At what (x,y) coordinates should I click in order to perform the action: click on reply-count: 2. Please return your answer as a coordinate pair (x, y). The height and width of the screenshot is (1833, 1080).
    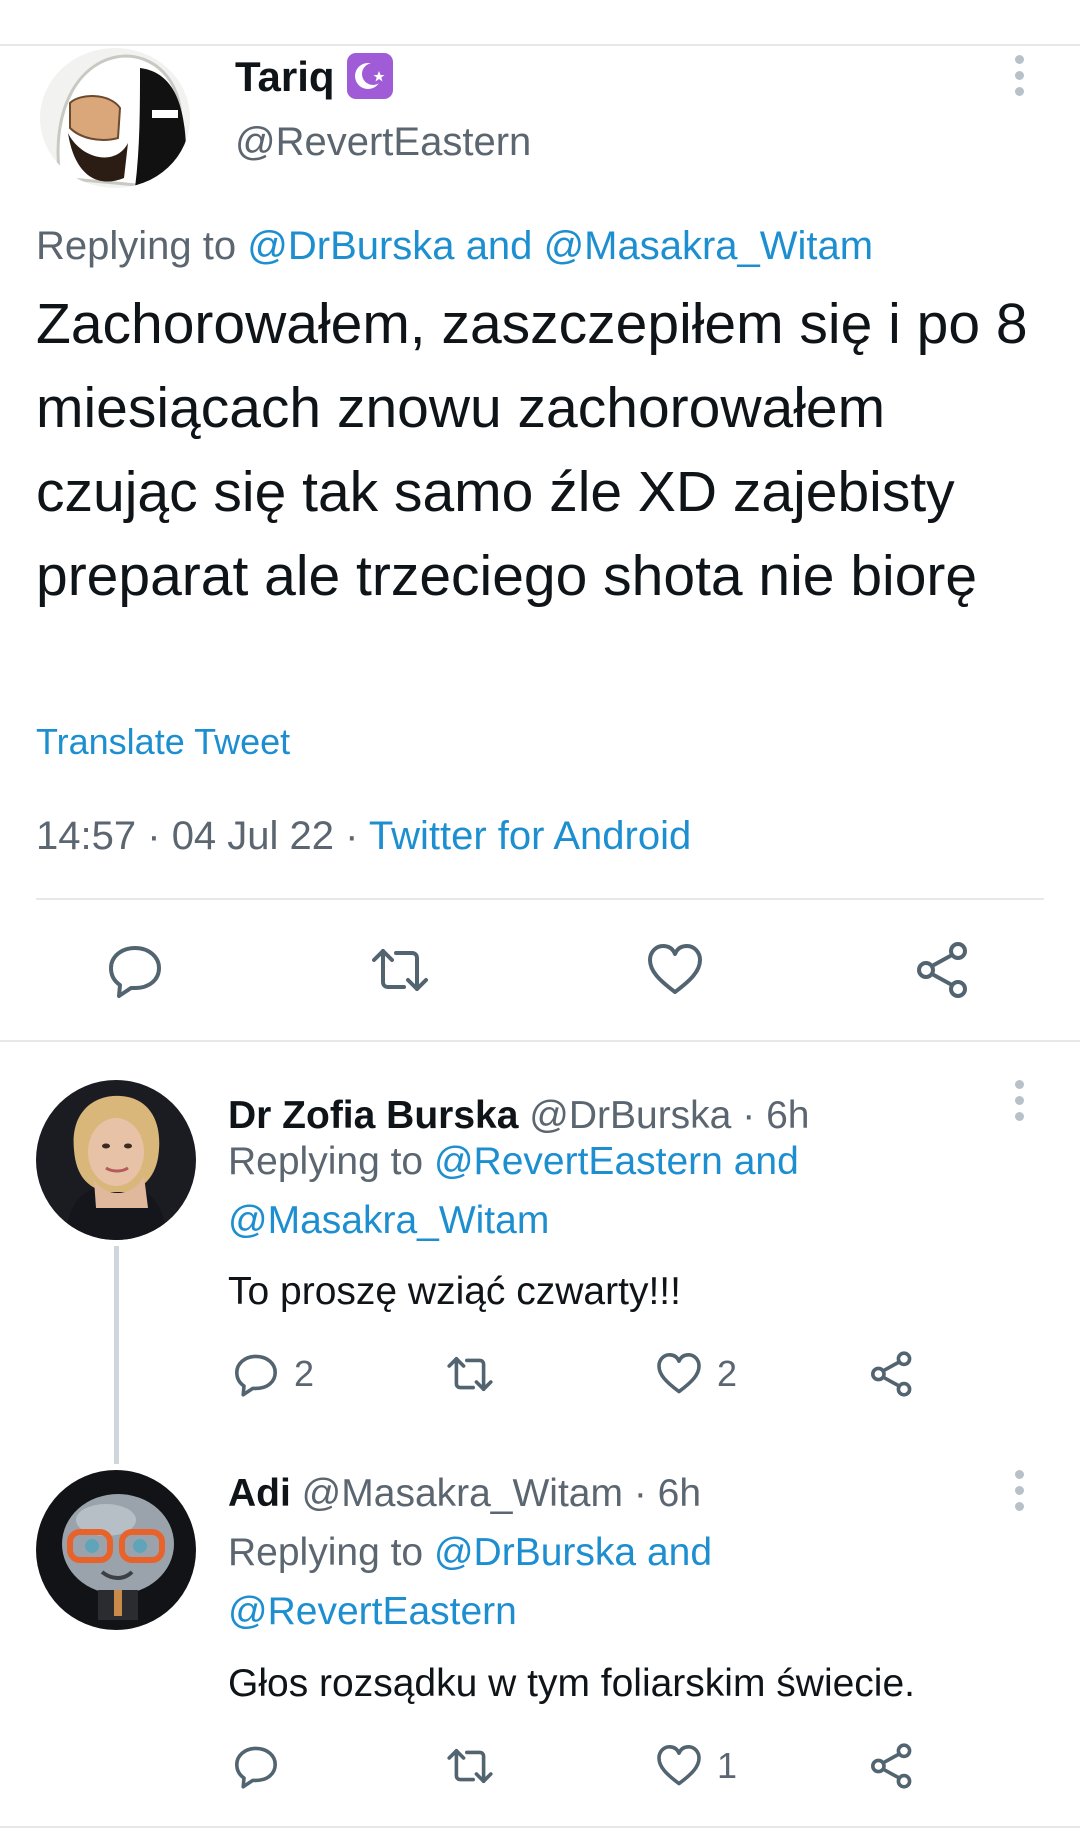
    Looking at the image, I should click on (304, 1373).